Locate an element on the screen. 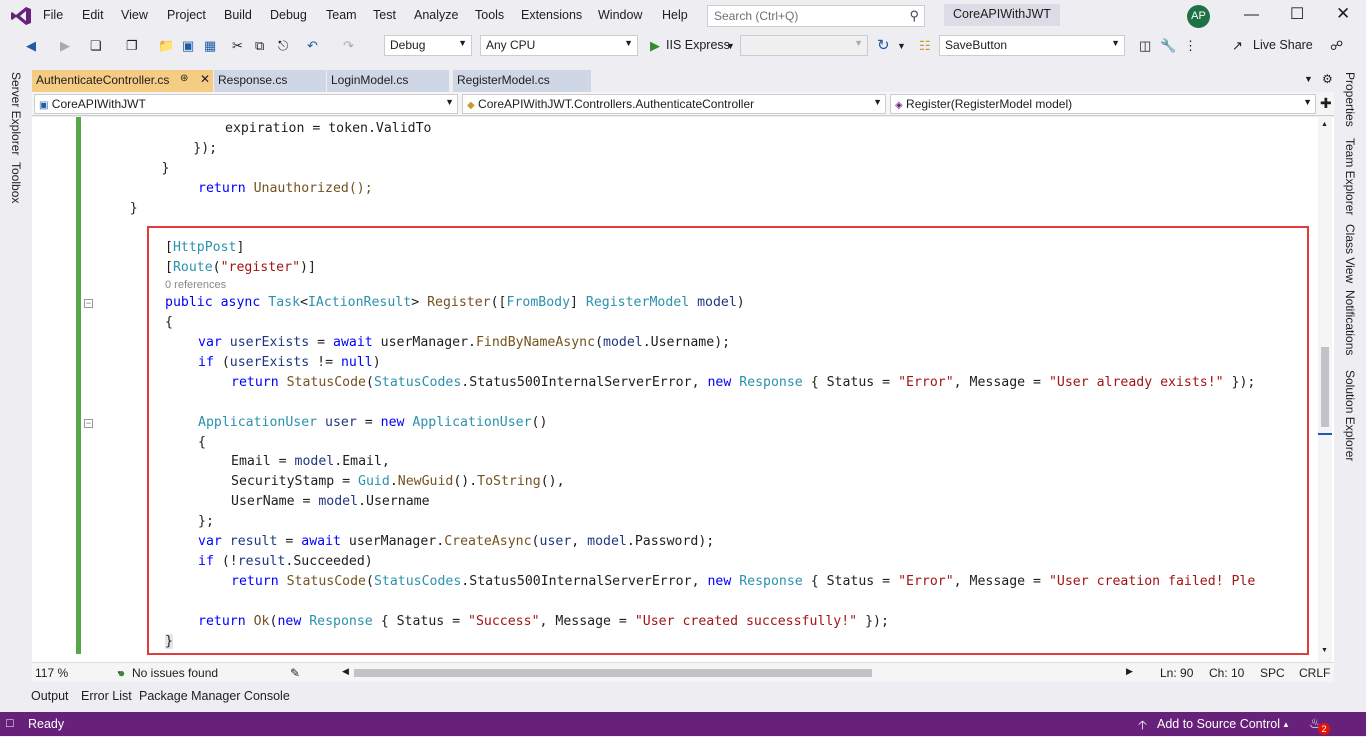  save-all-icon: ▦ is located at coordinates (210, 46).